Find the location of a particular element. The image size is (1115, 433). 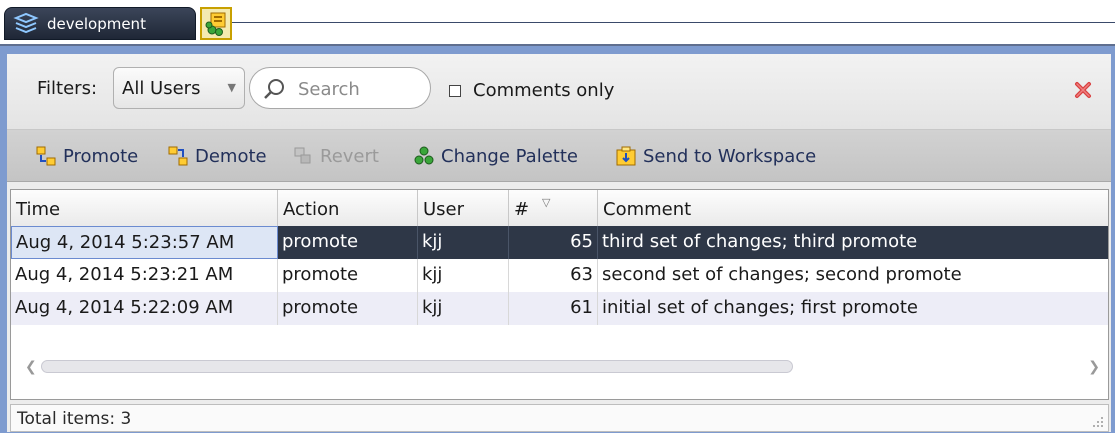

column-header-comment: Comment is located at coordinates (853, 208).